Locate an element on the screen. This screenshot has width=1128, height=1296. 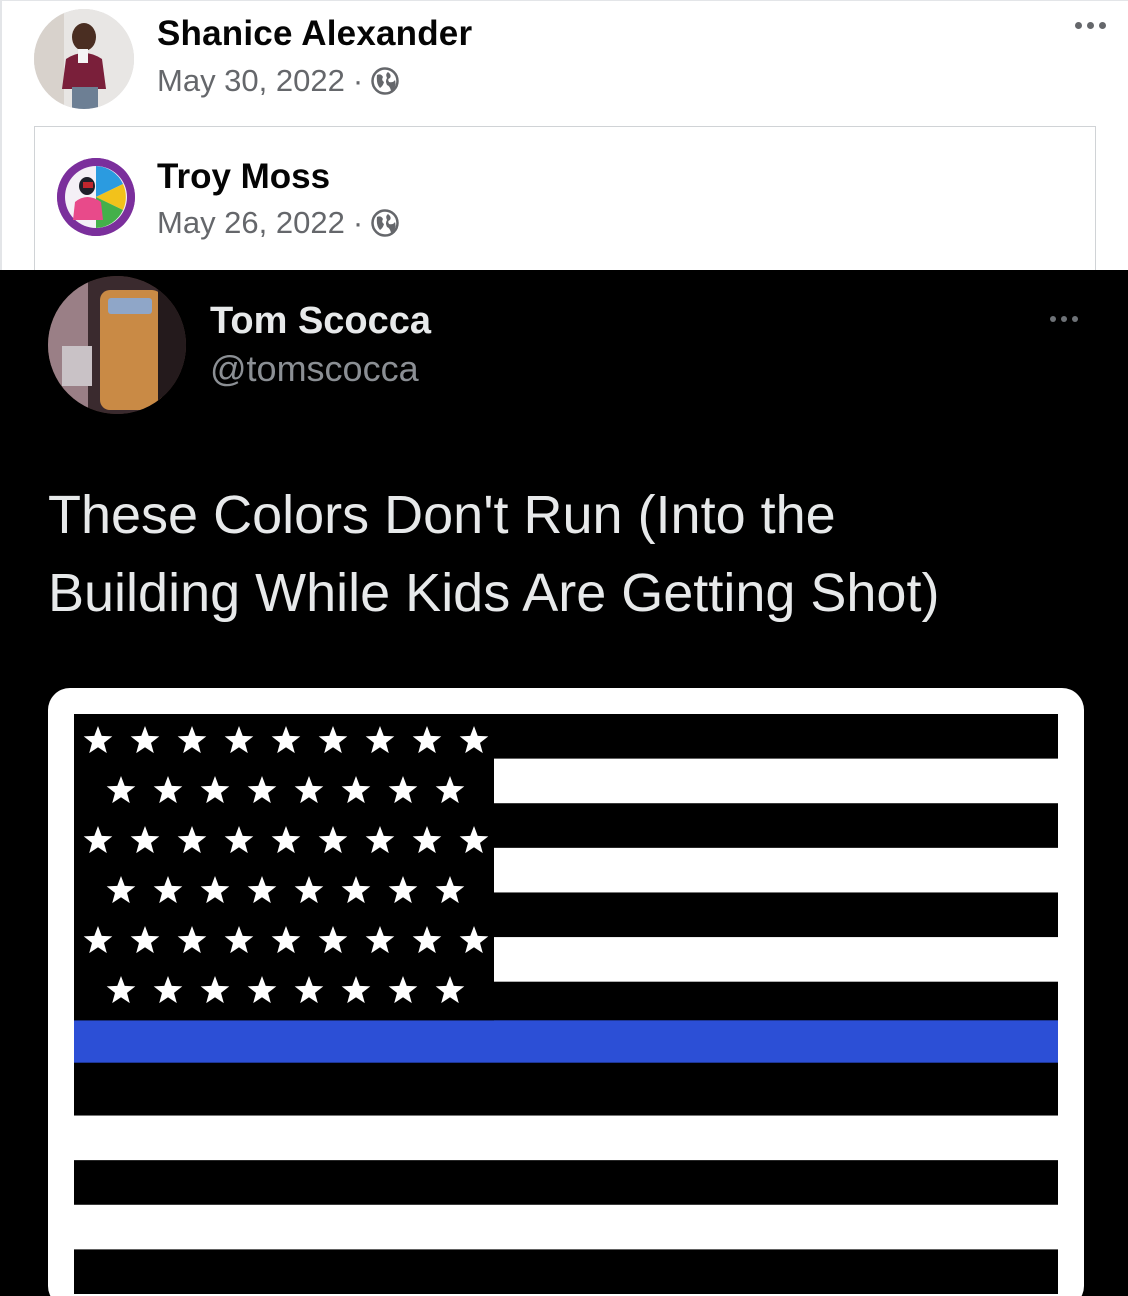
tweet-handle: @tomscocca is located at coordinates (314, 368).